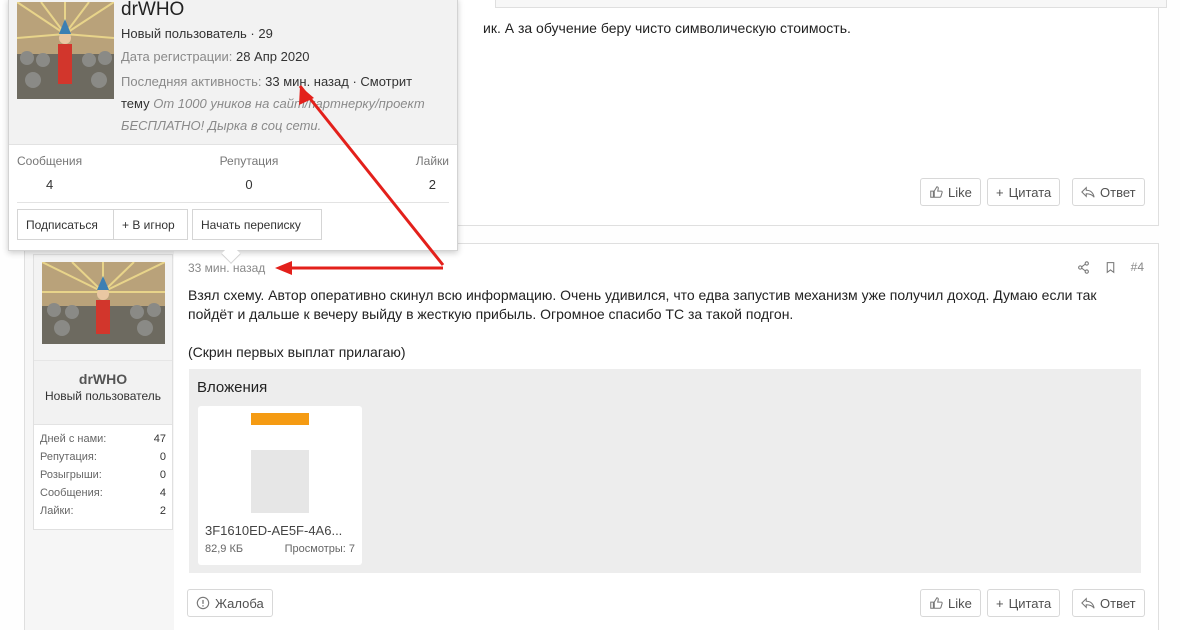  What do you see at coordinates (162, 493) in the screenshot?
I see `stat-value: 4` at bounding box center [162, 493].